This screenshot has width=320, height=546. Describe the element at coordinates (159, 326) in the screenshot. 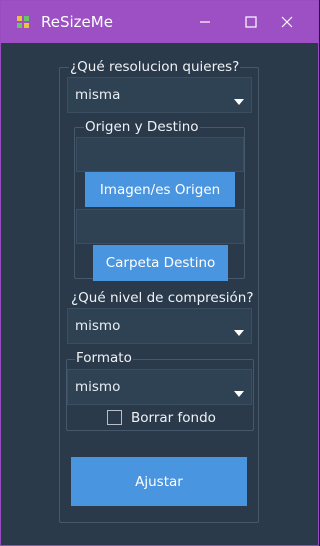

I see `compression-select: mismo` at that location.